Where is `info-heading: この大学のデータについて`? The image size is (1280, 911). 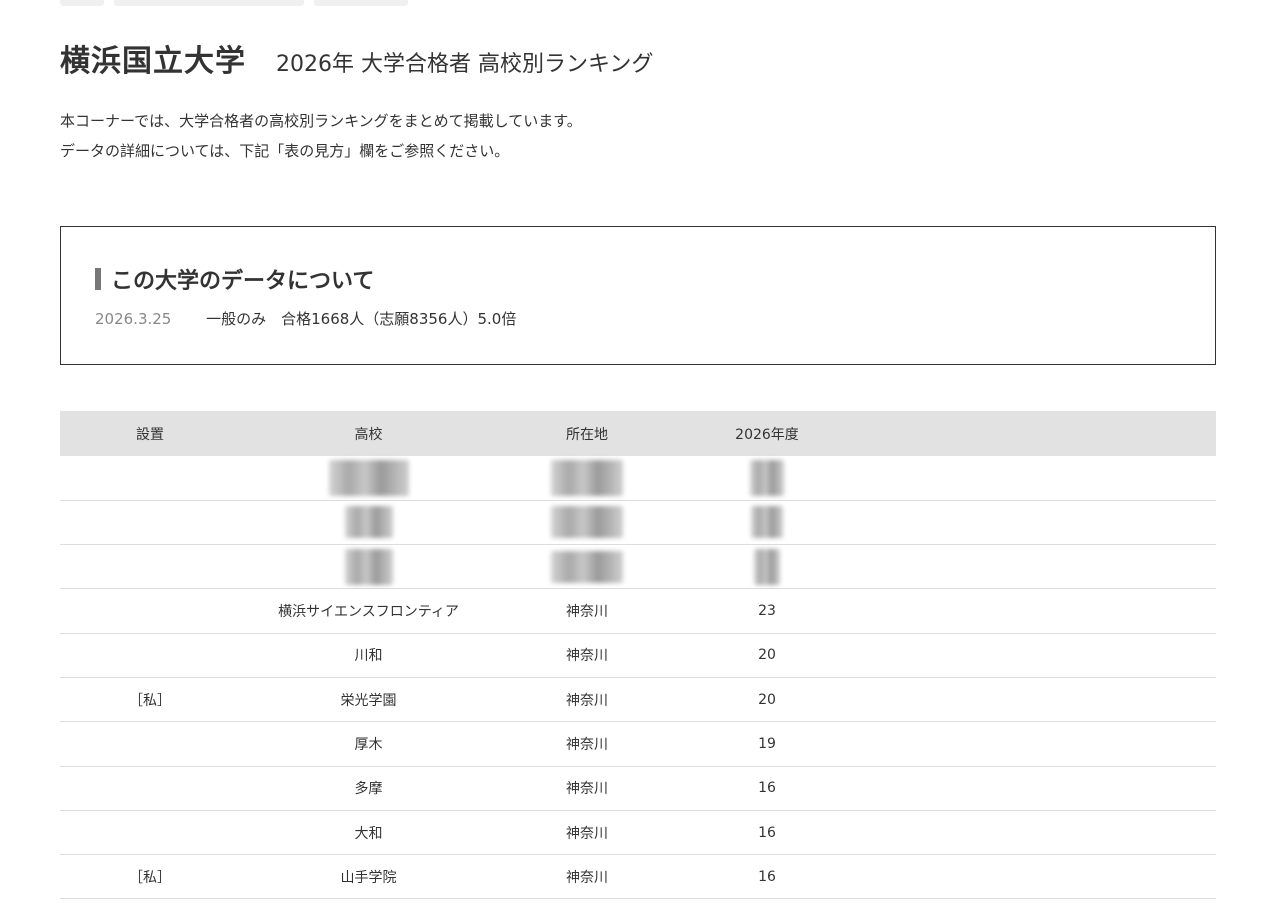 info-heading: この大学のデータについて is located at coordinates (234, 279).